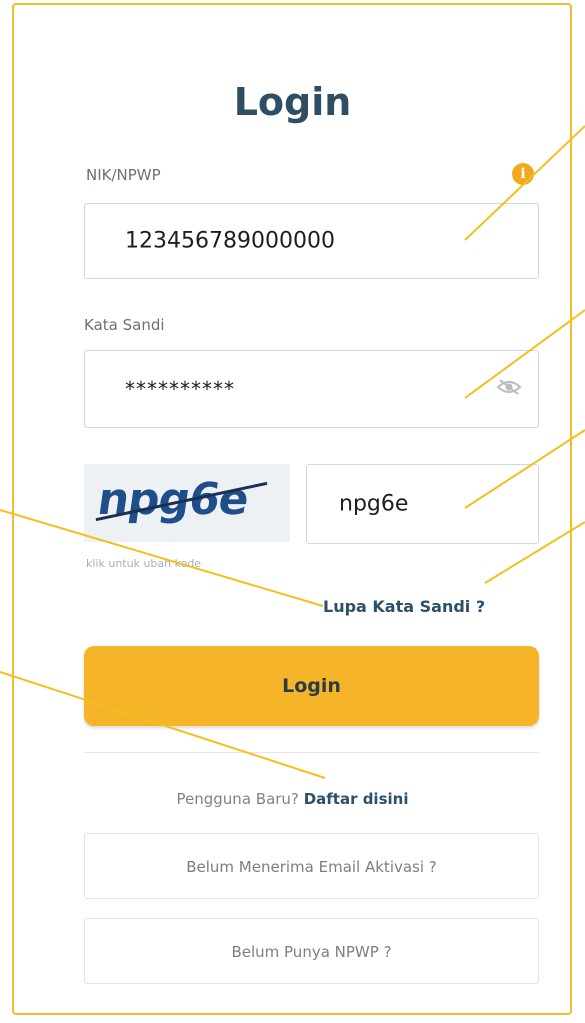  What do you see at coordinates (162, 558) in the screenshot?
I see `annotation-line-forgot` at bounding box center [162, 558].